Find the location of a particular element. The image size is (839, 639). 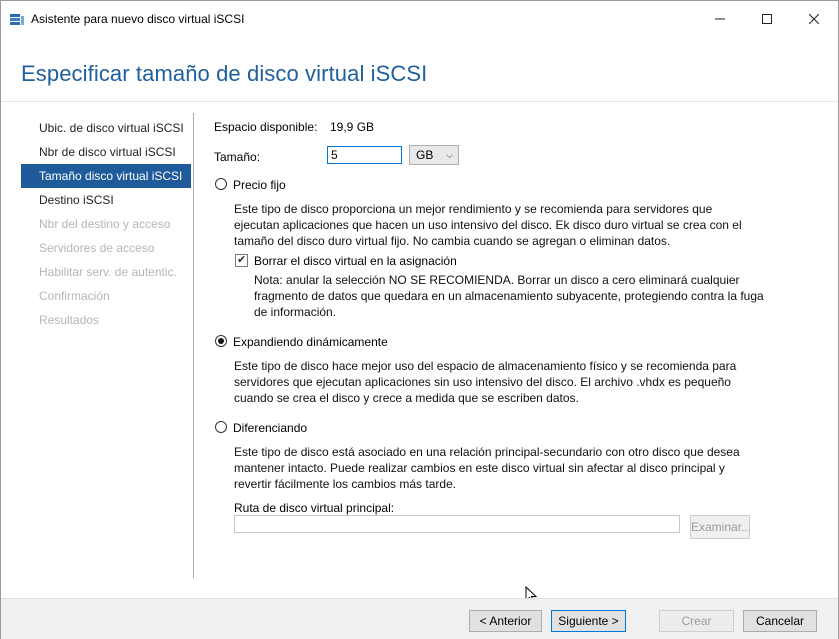

title-bar: Asistente para nuevo disco virtual iSCSI is located at coordinates (419, 19).